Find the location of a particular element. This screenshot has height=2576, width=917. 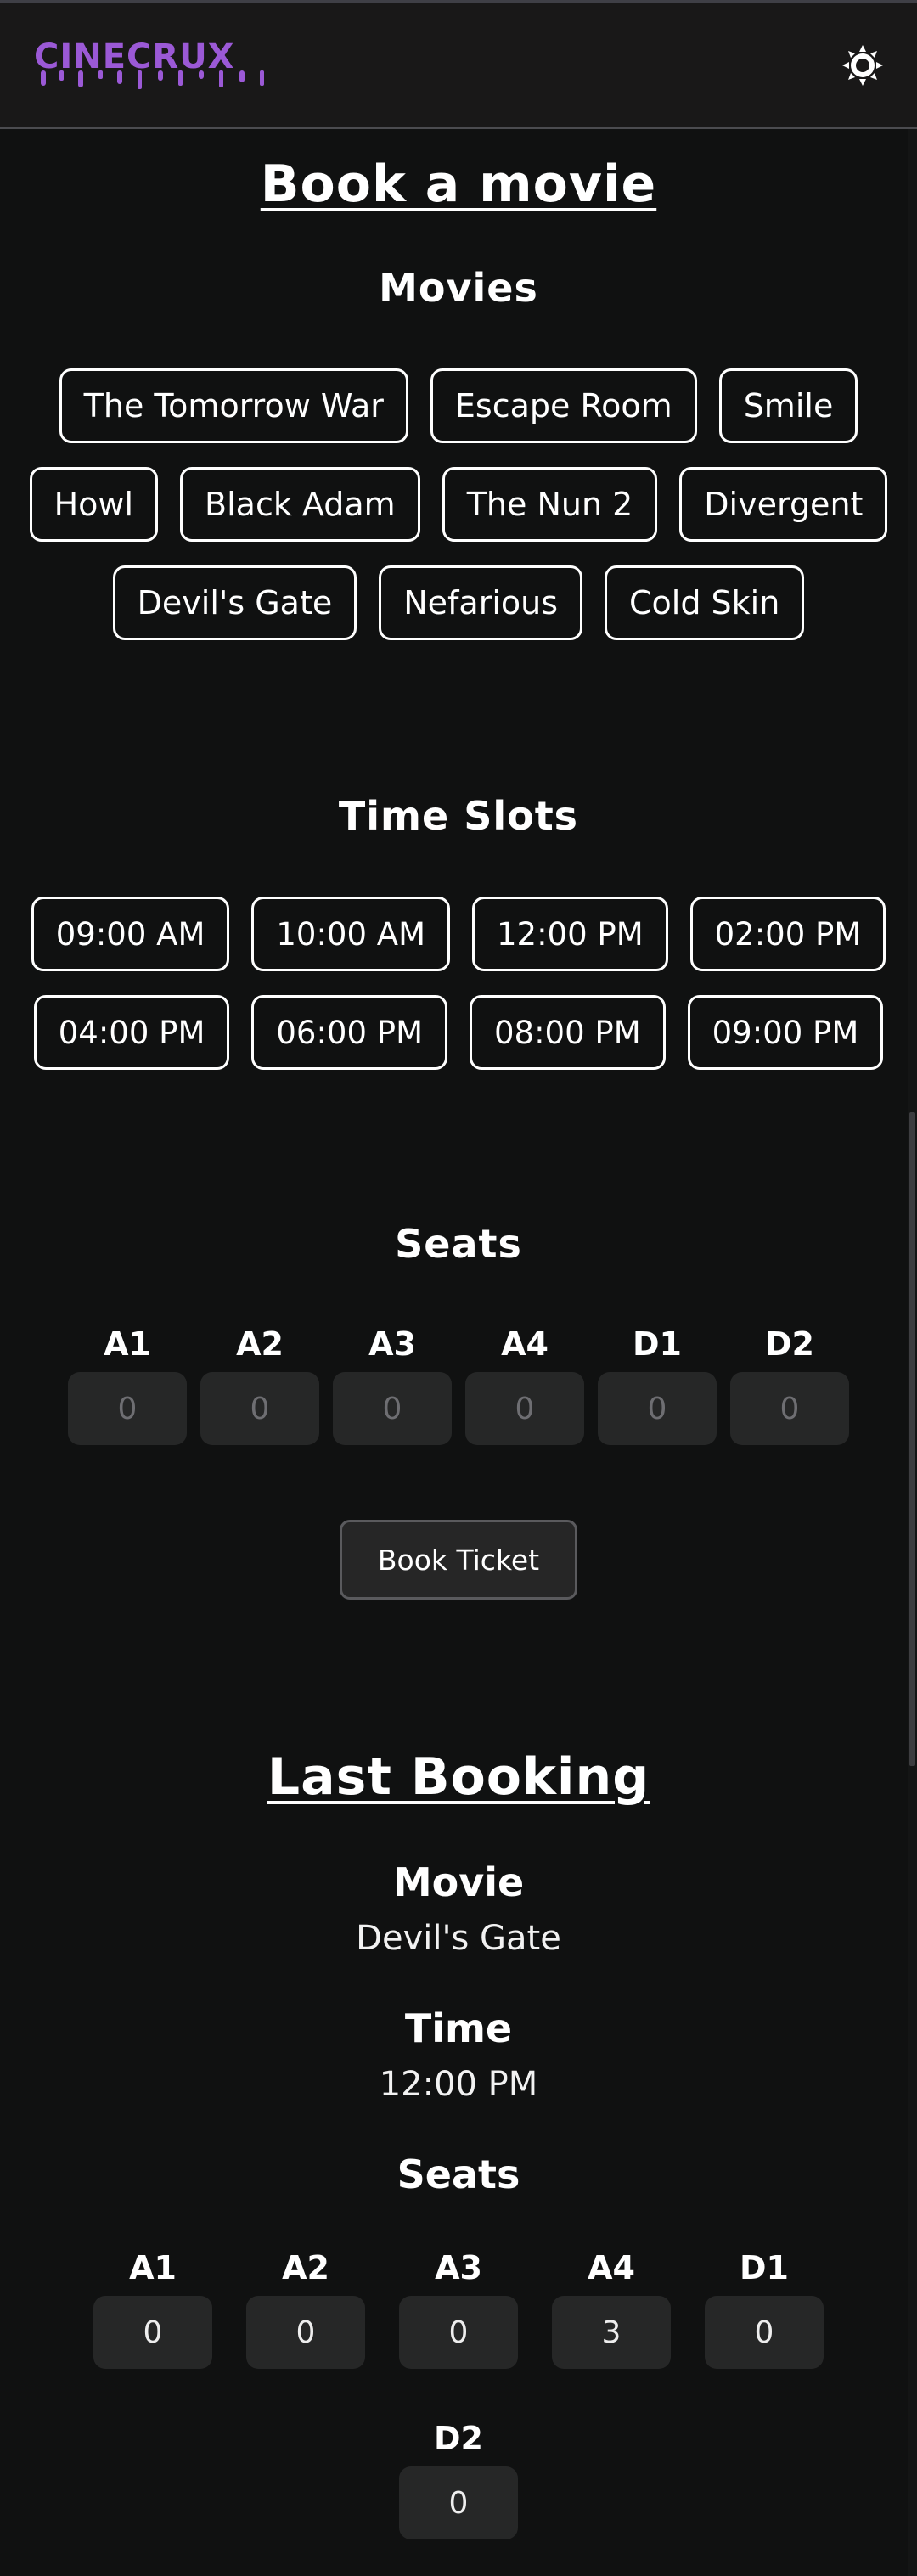

time-slot-option: 09:00 AM is located at coordinates (130, 934).